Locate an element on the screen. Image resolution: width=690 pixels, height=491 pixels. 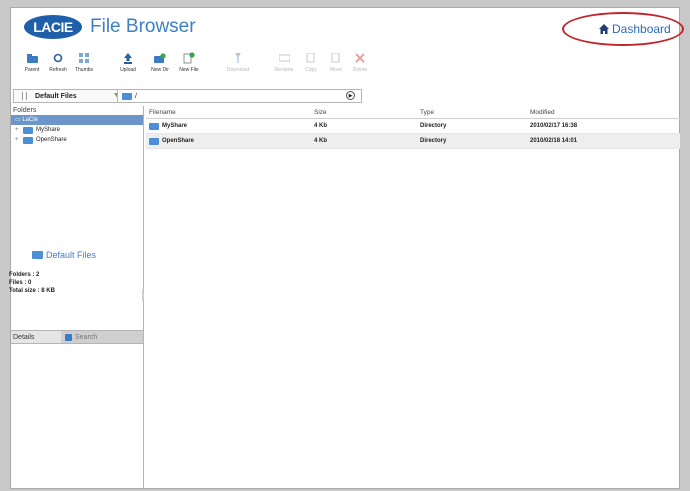
panel-splitter-handle is located at coordinates (143, 295).